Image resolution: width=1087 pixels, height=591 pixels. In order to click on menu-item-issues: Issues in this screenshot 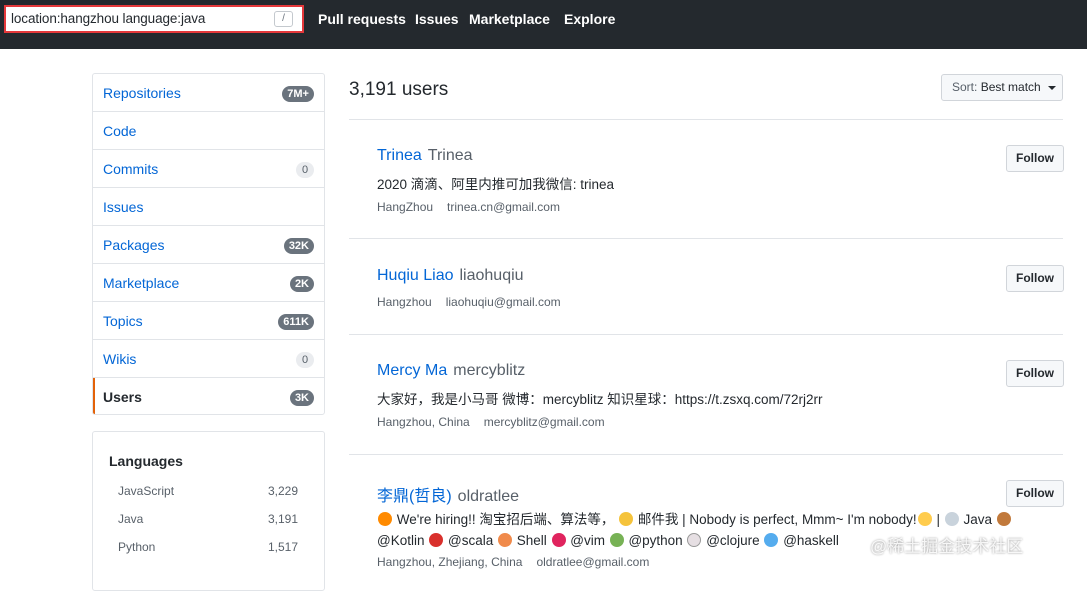, I will do `click(208, 207)`.